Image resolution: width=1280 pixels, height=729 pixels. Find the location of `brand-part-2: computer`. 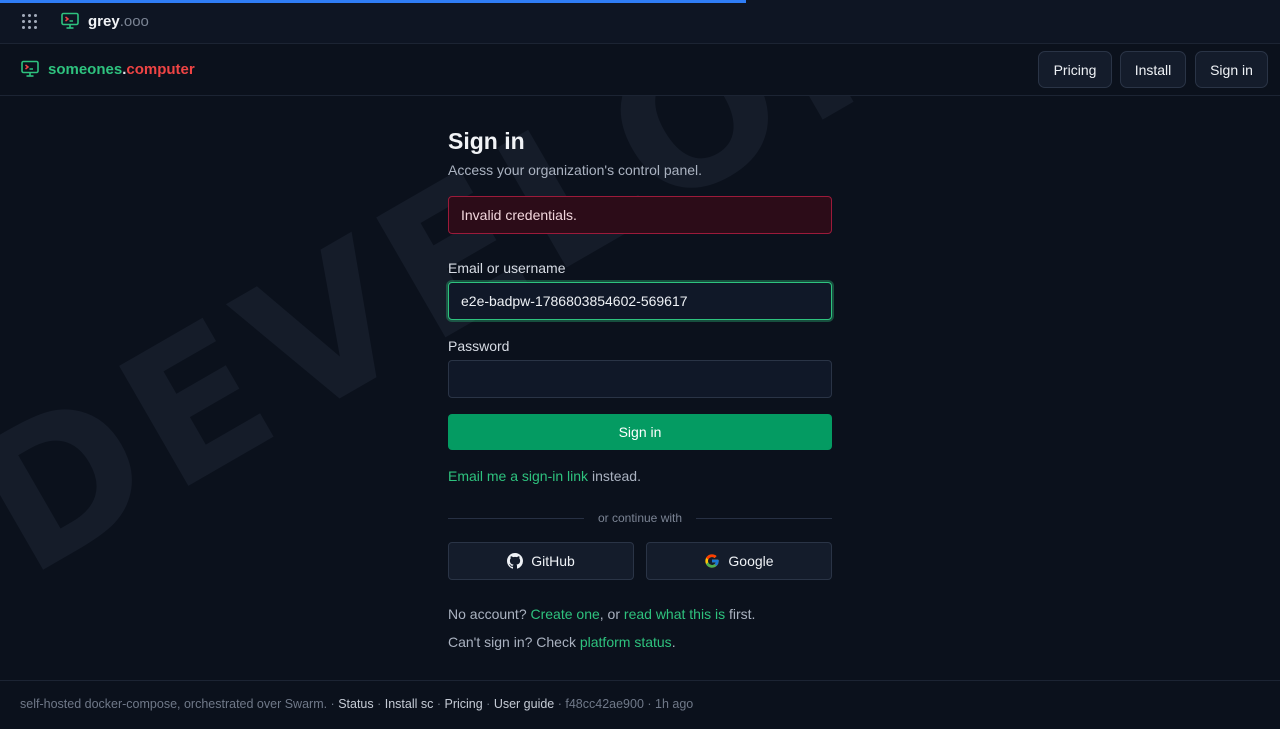

brand-part-2: computer is located at coordinates (160, 69).